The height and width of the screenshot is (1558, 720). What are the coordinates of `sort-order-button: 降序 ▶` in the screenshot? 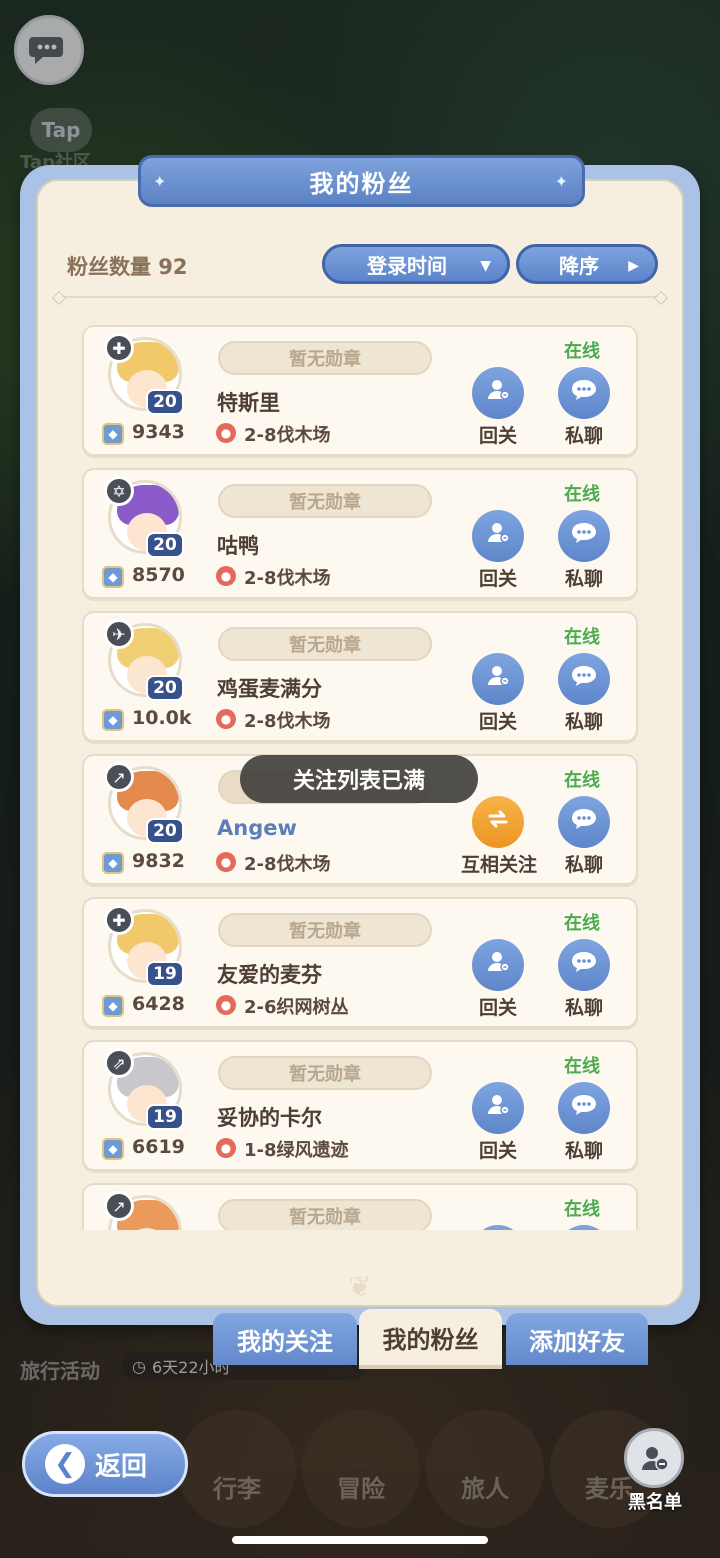 It's located at (587, 264).